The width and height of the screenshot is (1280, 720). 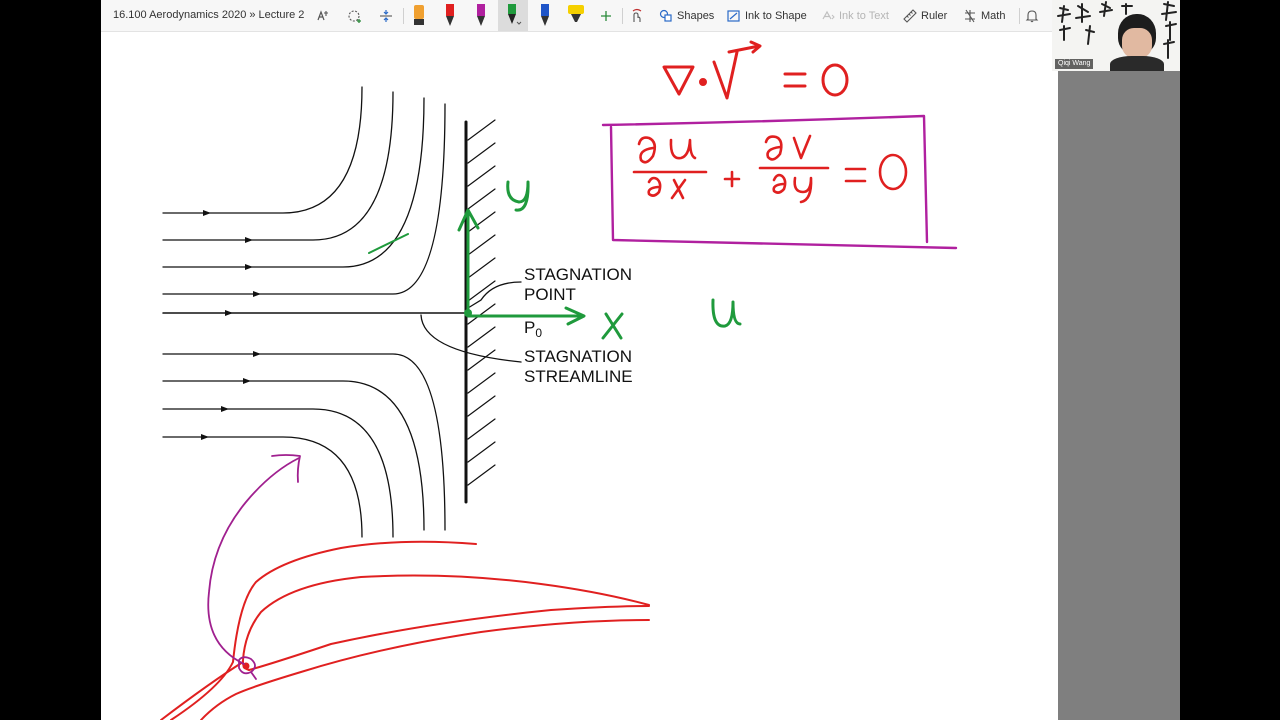 I want to click on presenter-video, so click(x=1137, y=42).